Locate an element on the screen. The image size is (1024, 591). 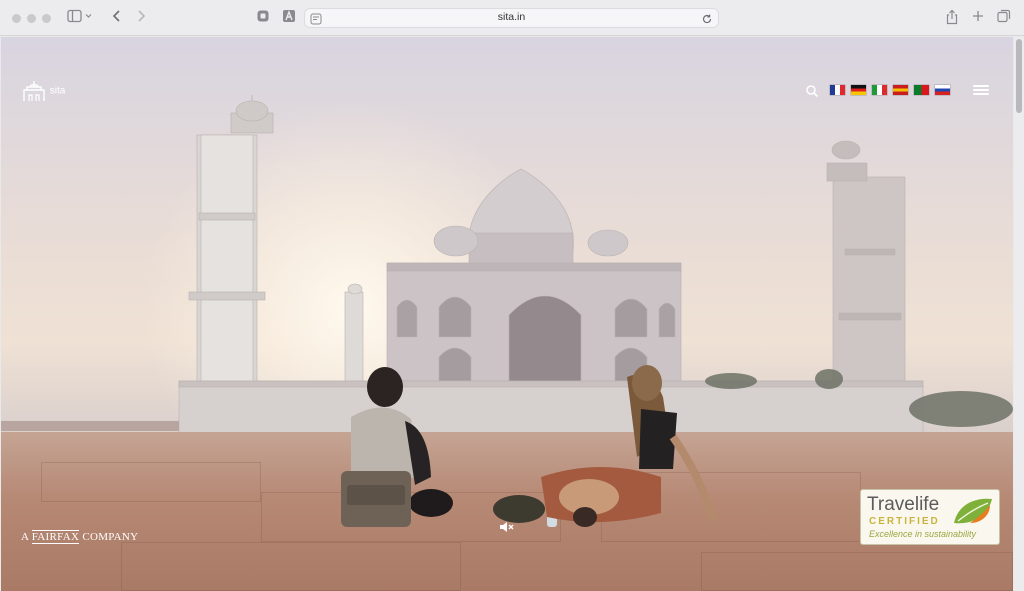
speaker-muted-icon is located at coordinates (506, 527).